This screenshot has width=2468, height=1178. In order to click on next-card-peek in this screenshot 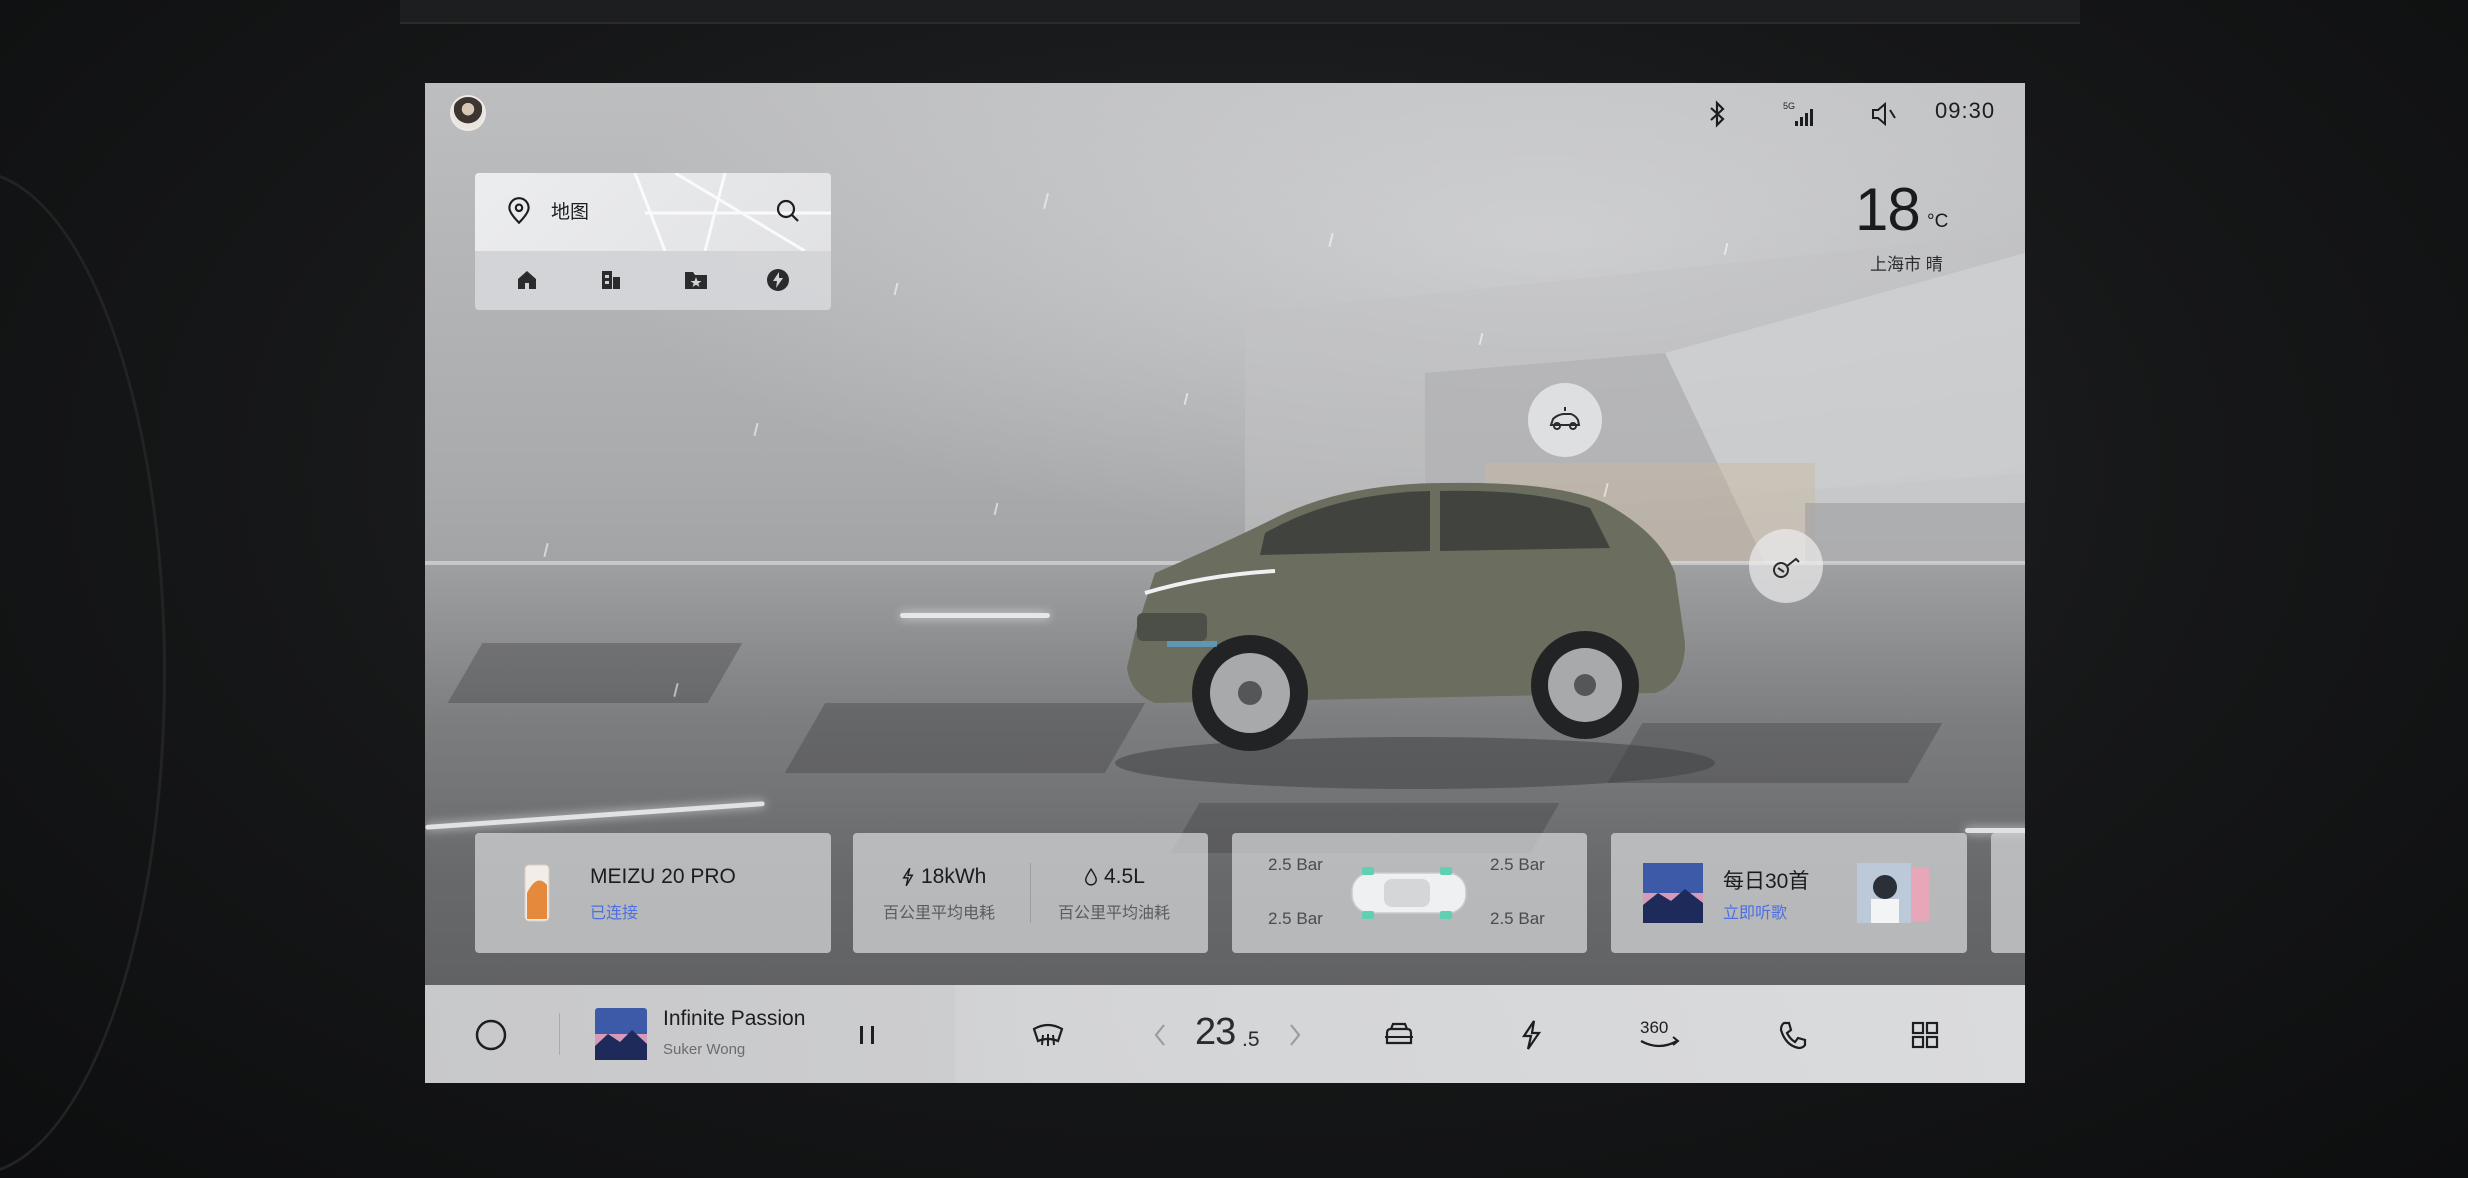, I will do `click(2008, 893)`.